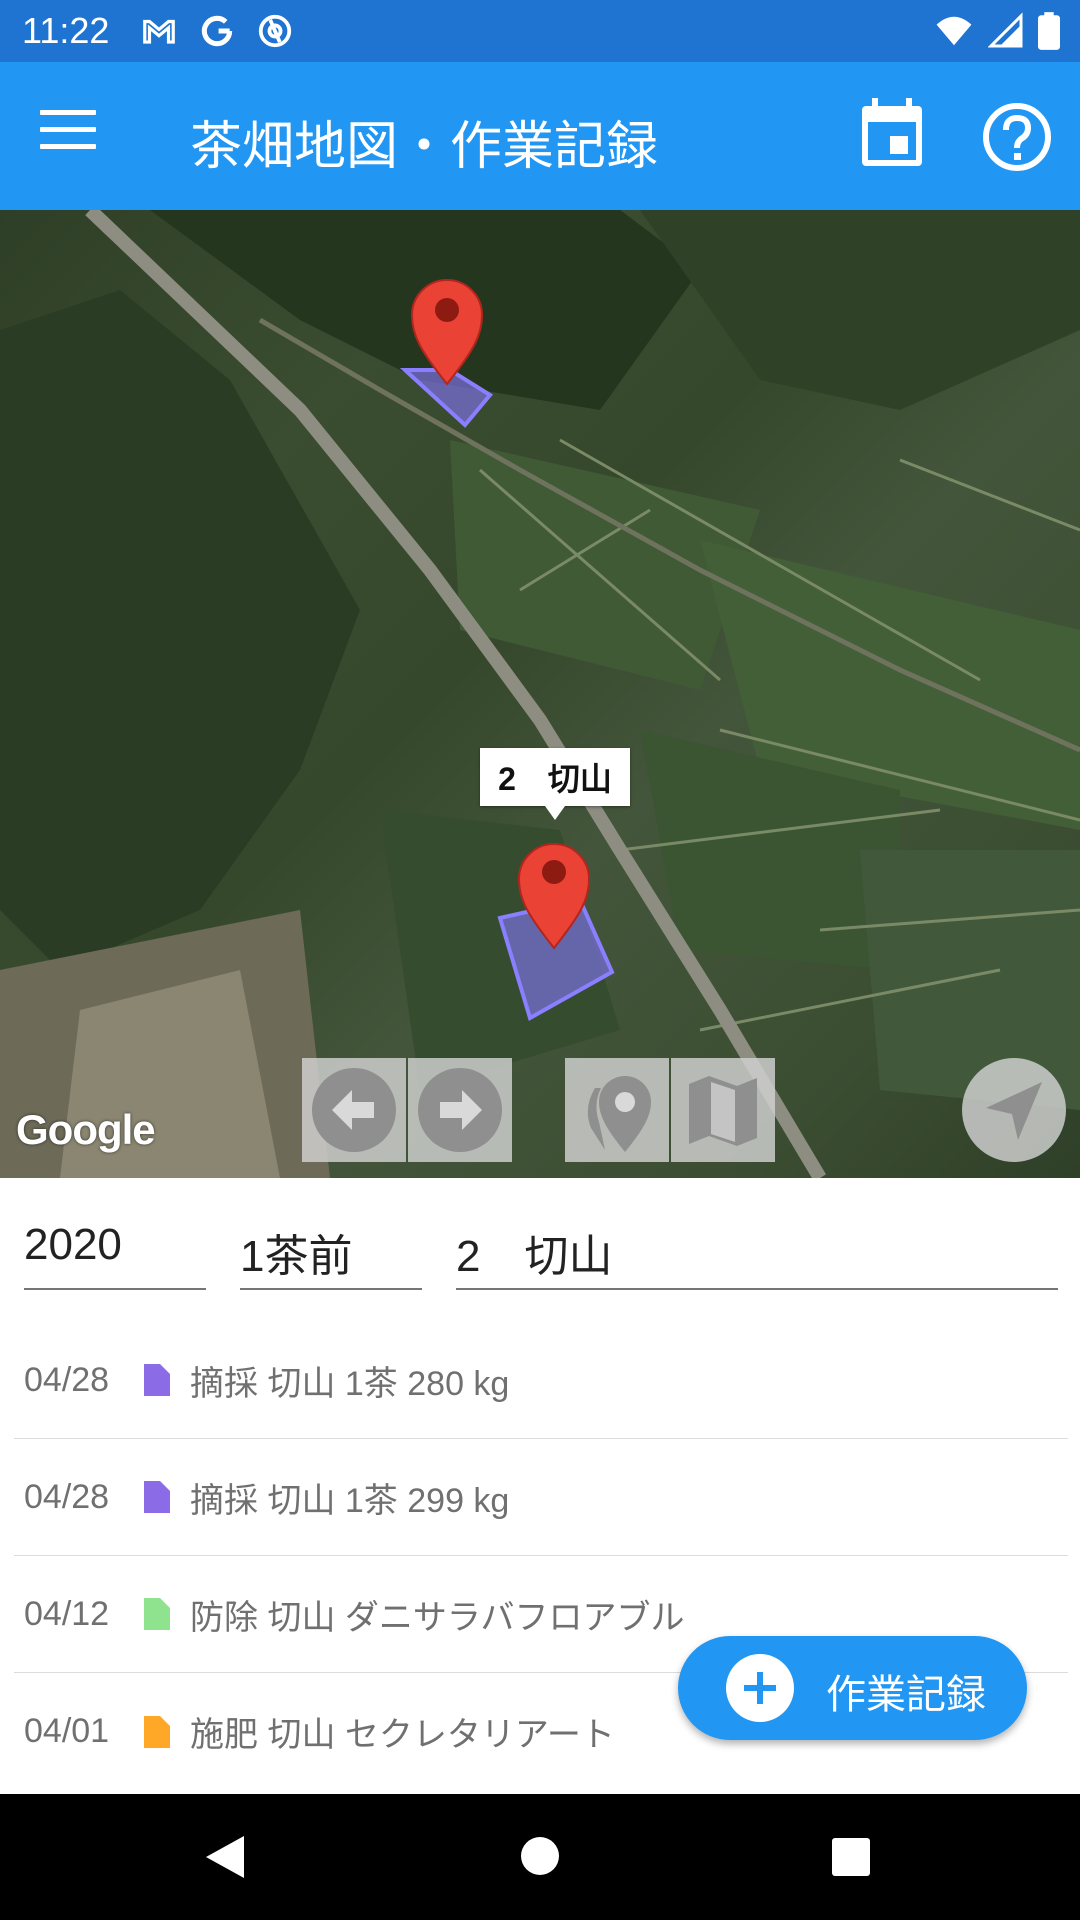 This screenshot has height=1920, width=1080. I want to click on prev-button, so click(354, 1110).